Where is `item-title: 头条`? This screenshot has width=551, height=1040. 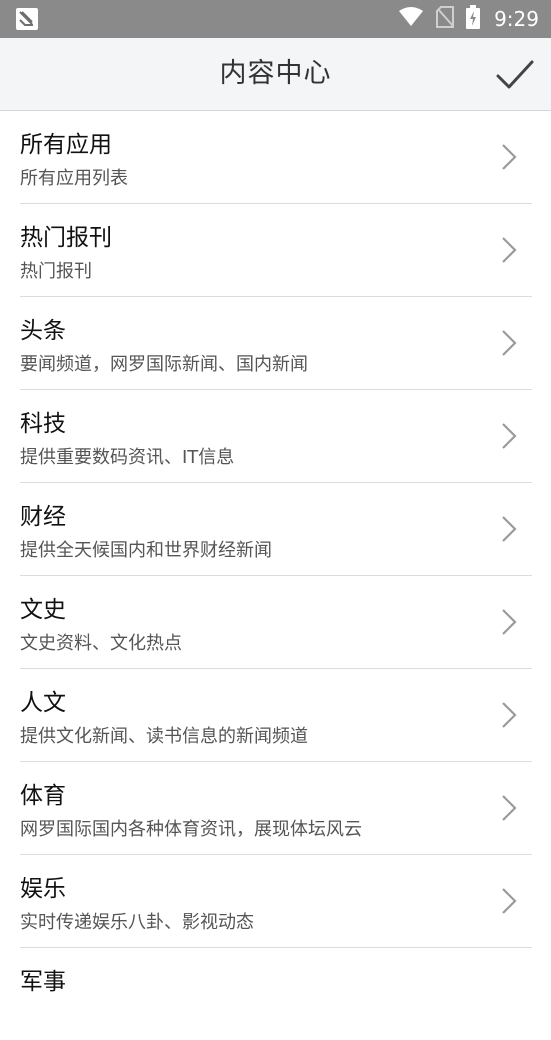
item-title: 头条 is located at coordinates (43, 331).